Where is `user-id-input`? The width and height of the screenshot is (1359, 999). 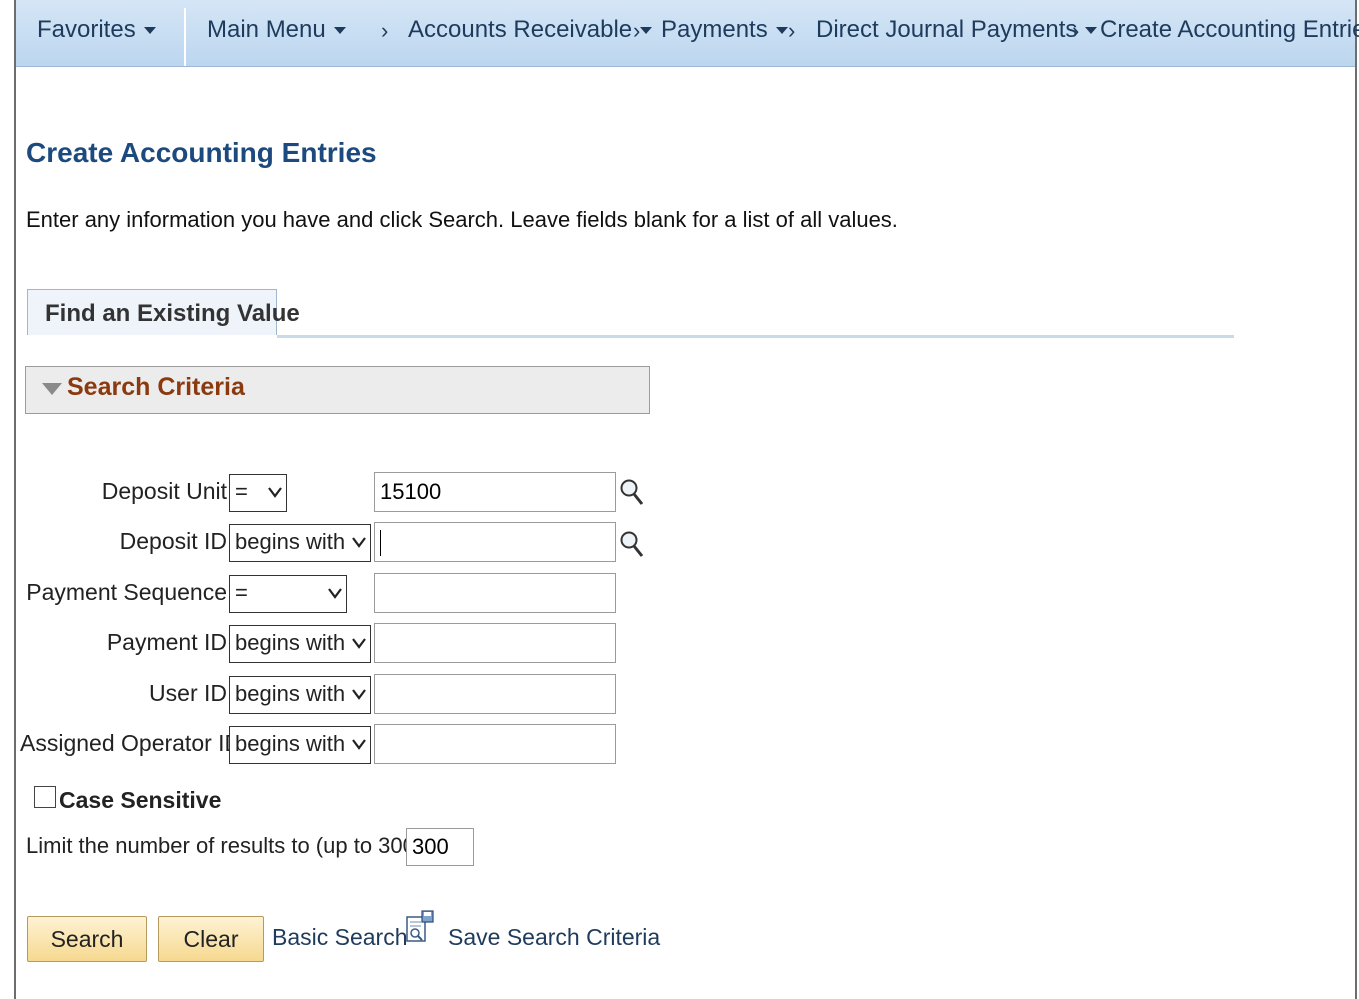 user-id-input is located at coordinates (495, 694).